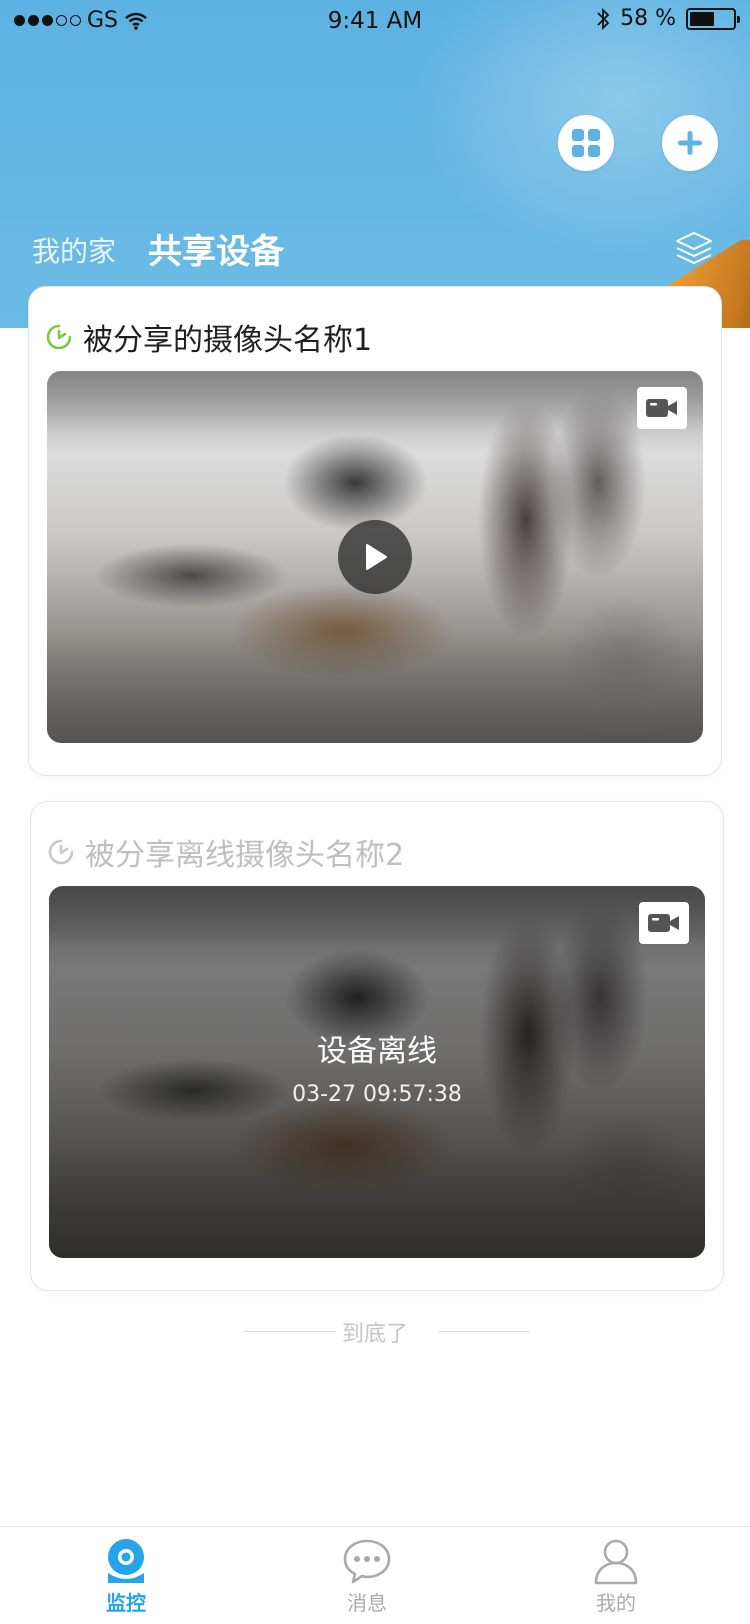  I want to click on status-right: 58 %, so click(668, 18).